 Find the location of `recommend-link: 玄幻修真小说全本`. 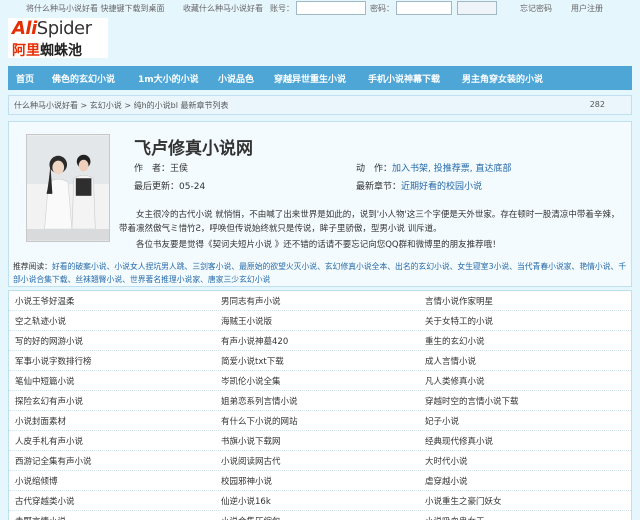

recommend-link: 玄幻修真小说全本 is located at coordinates (356, 266).